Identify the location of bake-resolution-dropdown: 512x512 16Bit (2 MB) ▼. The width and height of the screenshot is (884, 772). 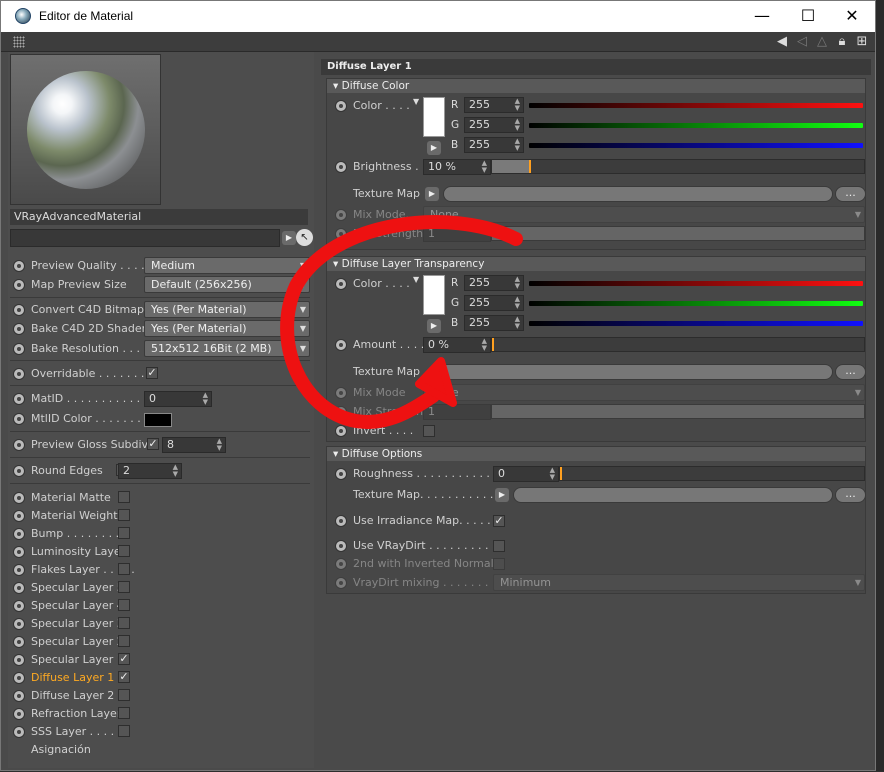
(227, 348).